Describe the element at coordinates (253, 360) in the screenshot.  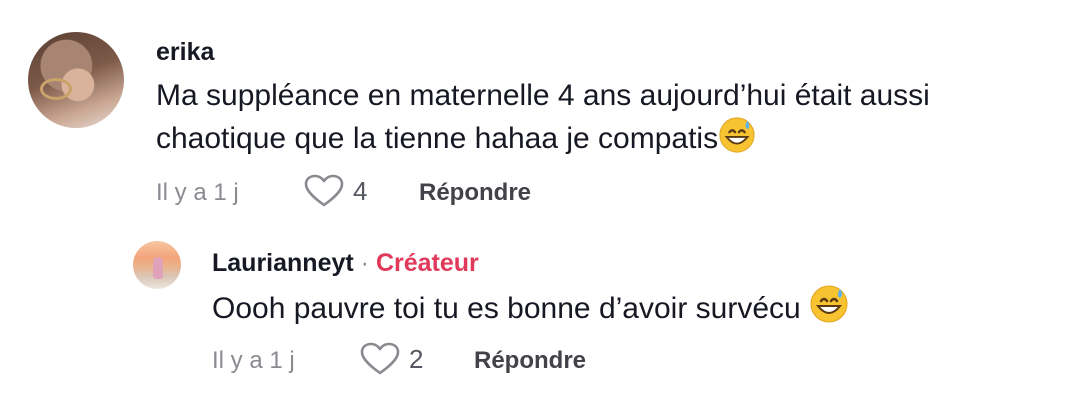
I see `reply-timestamp: Il y a 1 j` at that location.